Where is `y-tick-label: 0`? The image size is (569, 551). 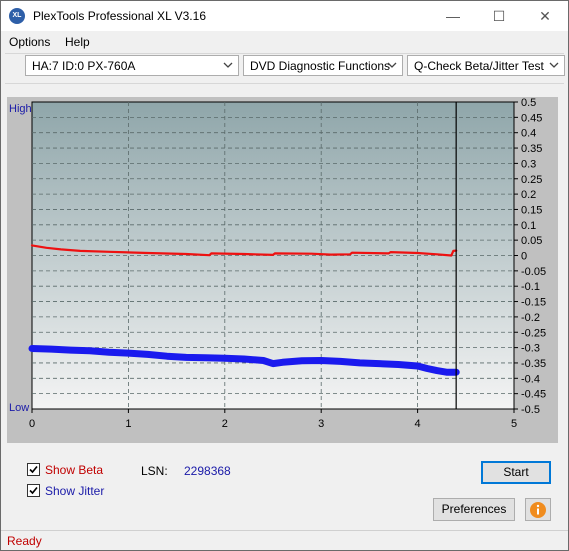
y-tick-label: 0 is located at coordinates (524, 257).